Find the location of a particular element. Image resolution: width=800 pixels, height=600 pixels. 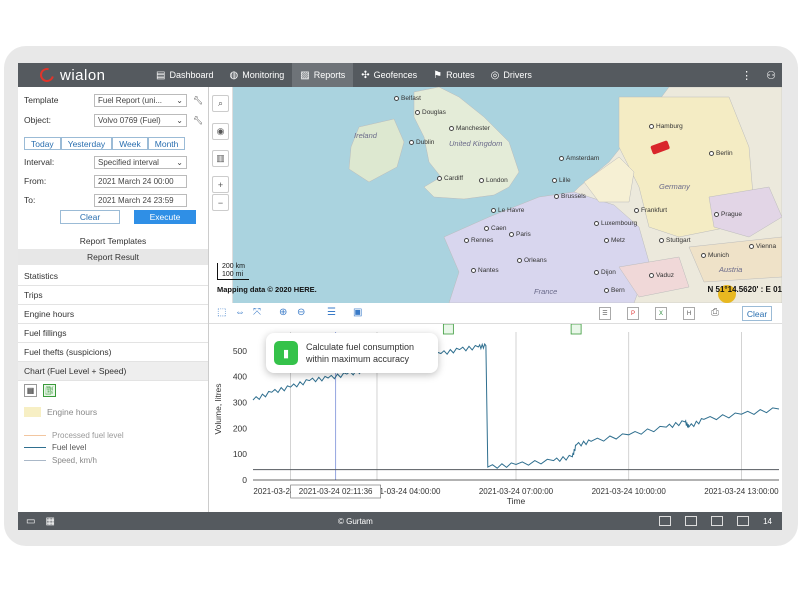

engine-hours-legend: Engine hours is located at coordinates (60, 412).